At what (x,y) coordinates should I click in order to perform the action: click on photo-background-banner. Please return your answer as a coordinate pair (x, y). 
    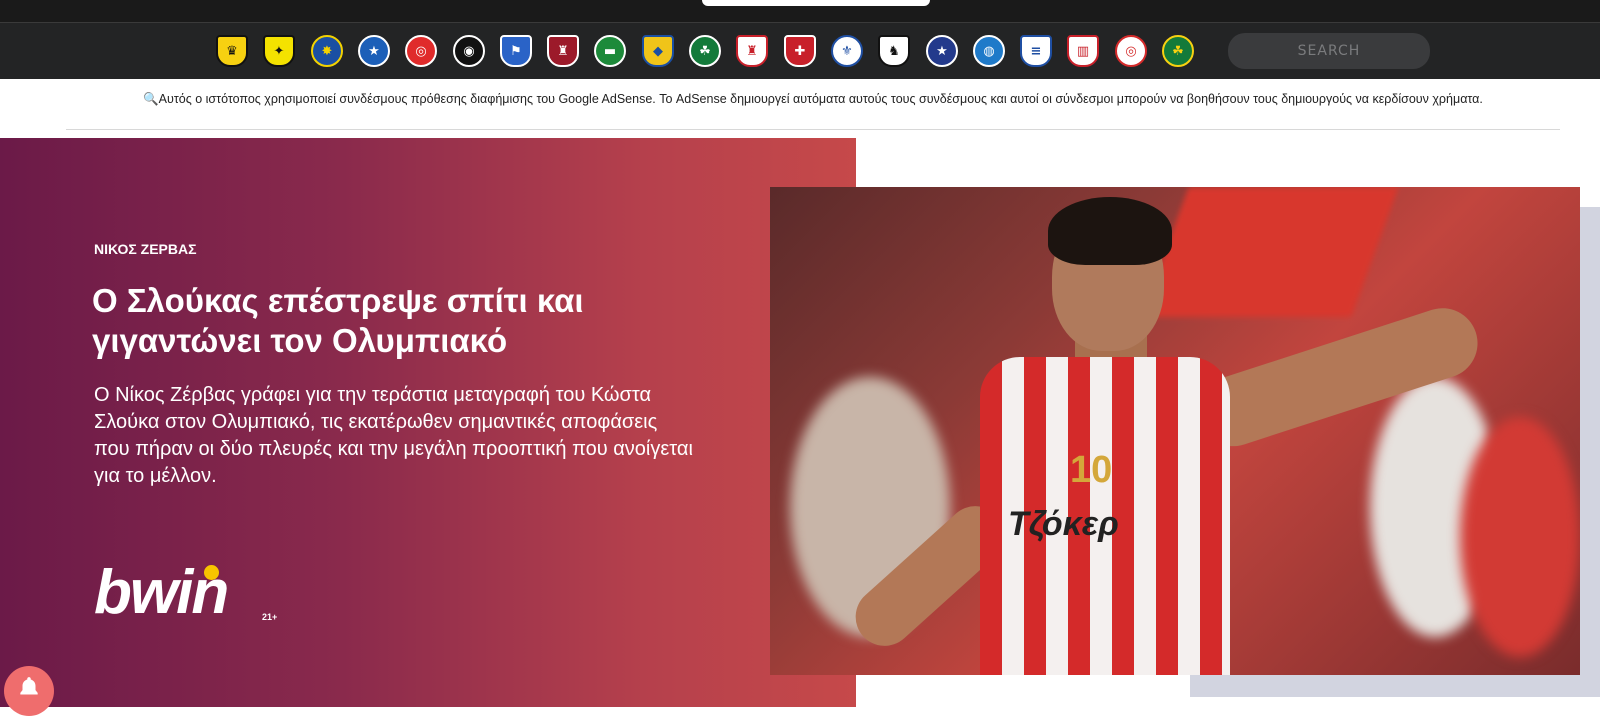
    Looking at the image, I should click on (1270, 252).